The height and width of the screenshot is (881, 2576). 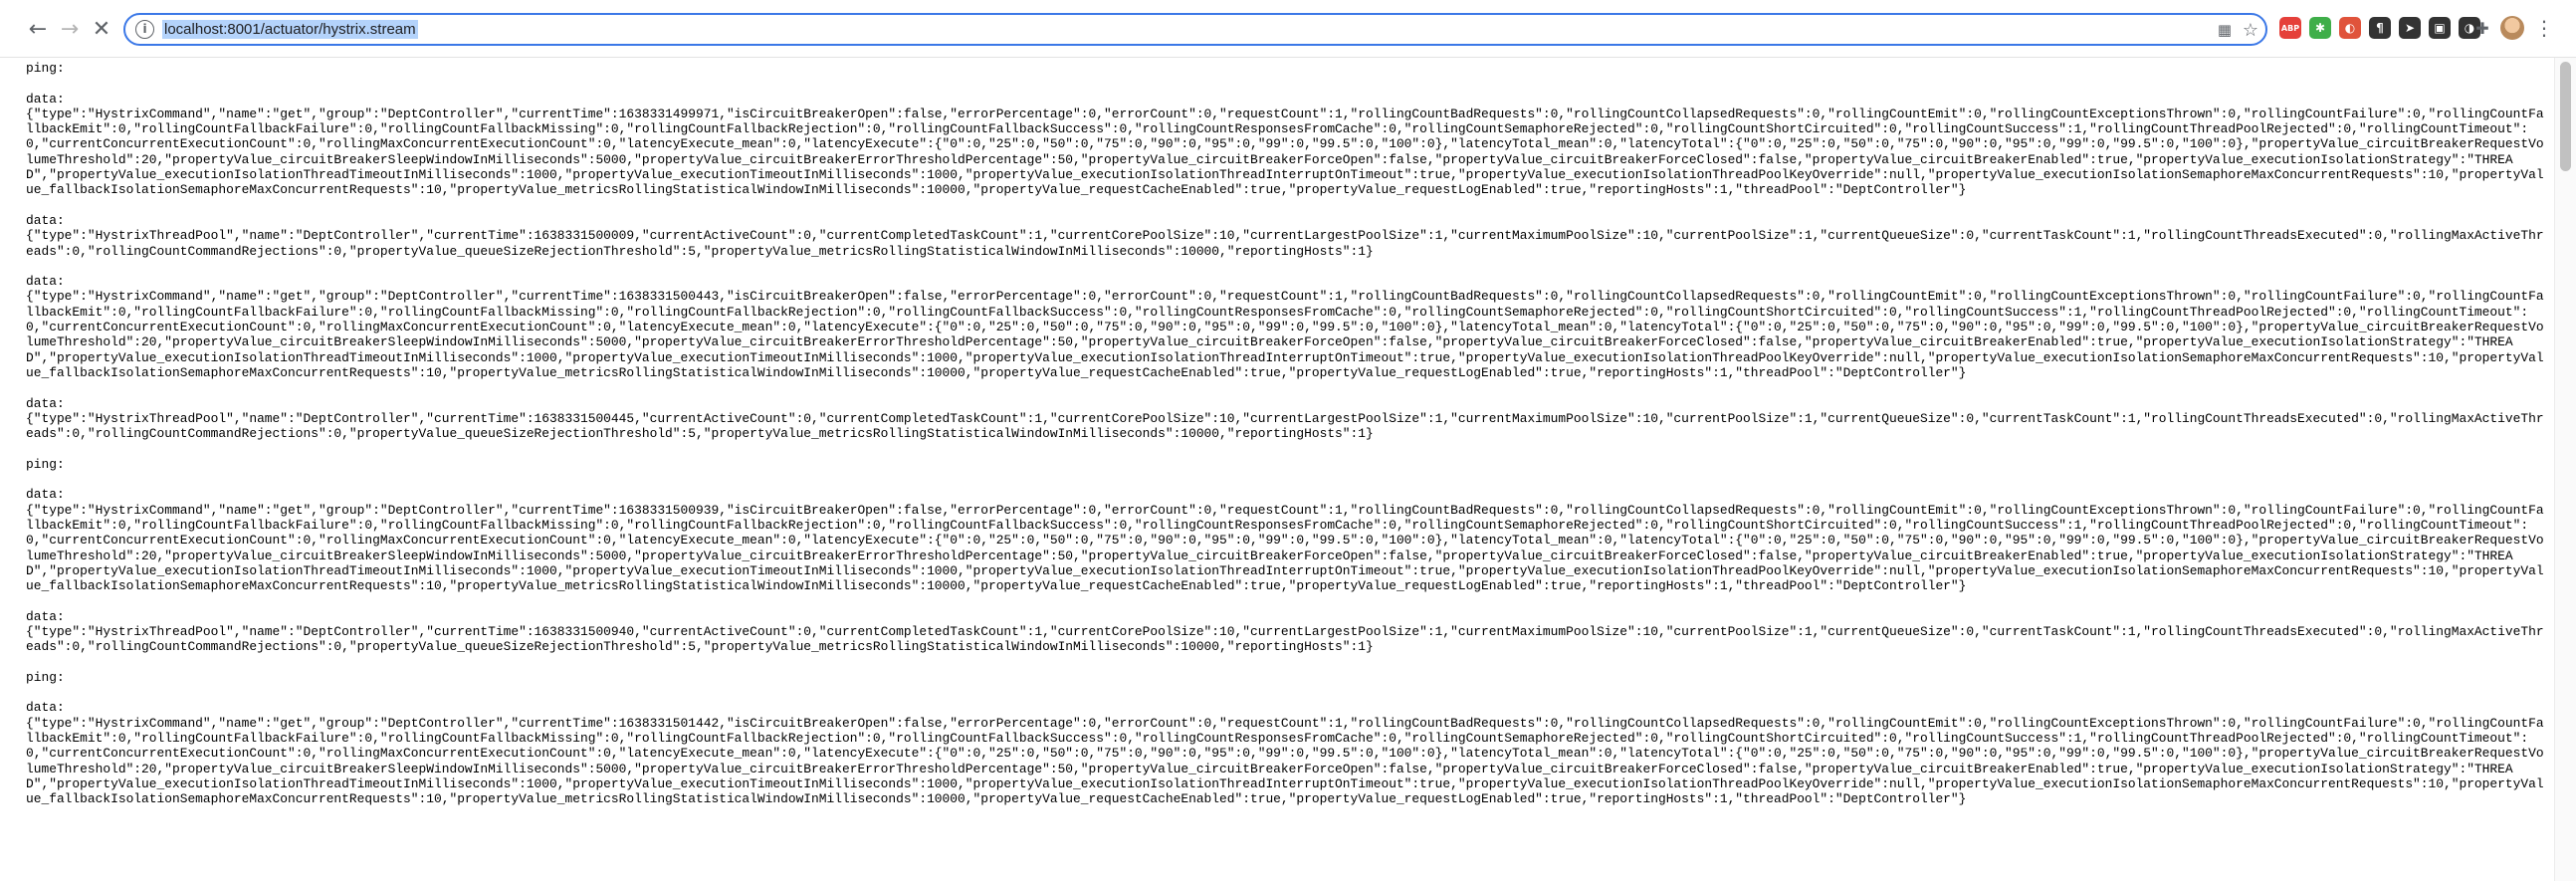 What do you see at coordinates (2320, 28) in the screenshot?
I see `puzzle-green-extension-icon: ✱` at bounding box center [2320, 28].